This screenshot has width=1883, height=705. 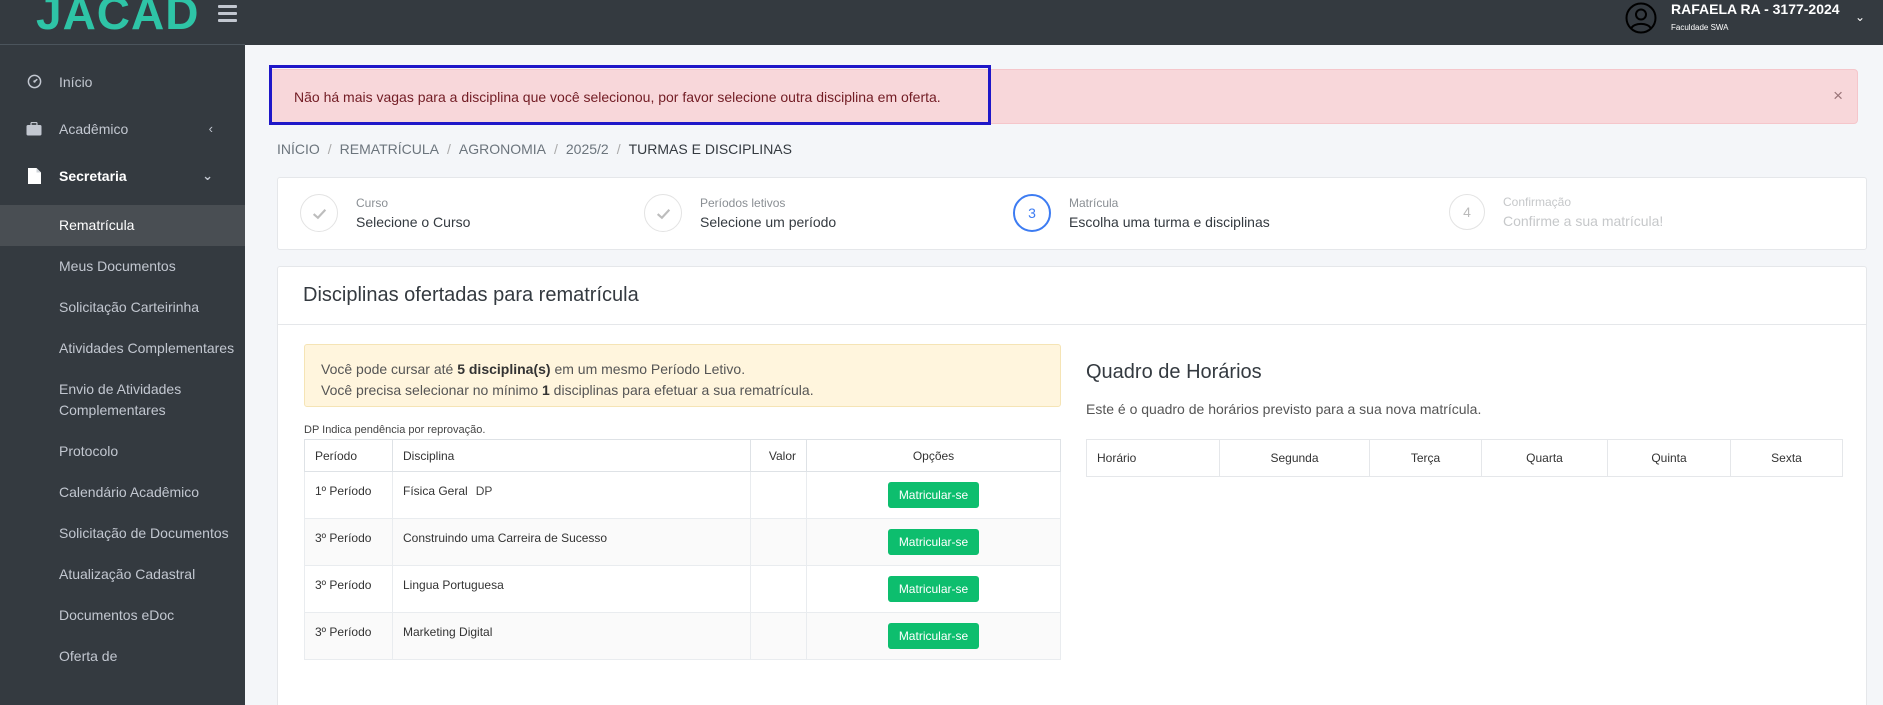 What do you see at coordinates (1032, 213) in the screenshot?
I see `step-number: 3` at bounding box center [1032, 213].